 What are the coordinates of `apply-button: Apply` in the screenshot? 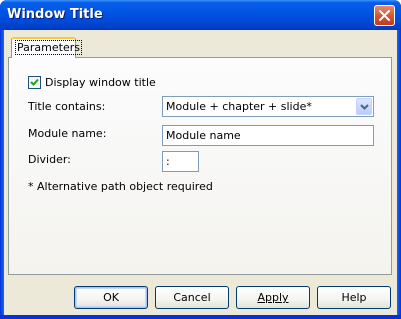 It's located at (273, 297).